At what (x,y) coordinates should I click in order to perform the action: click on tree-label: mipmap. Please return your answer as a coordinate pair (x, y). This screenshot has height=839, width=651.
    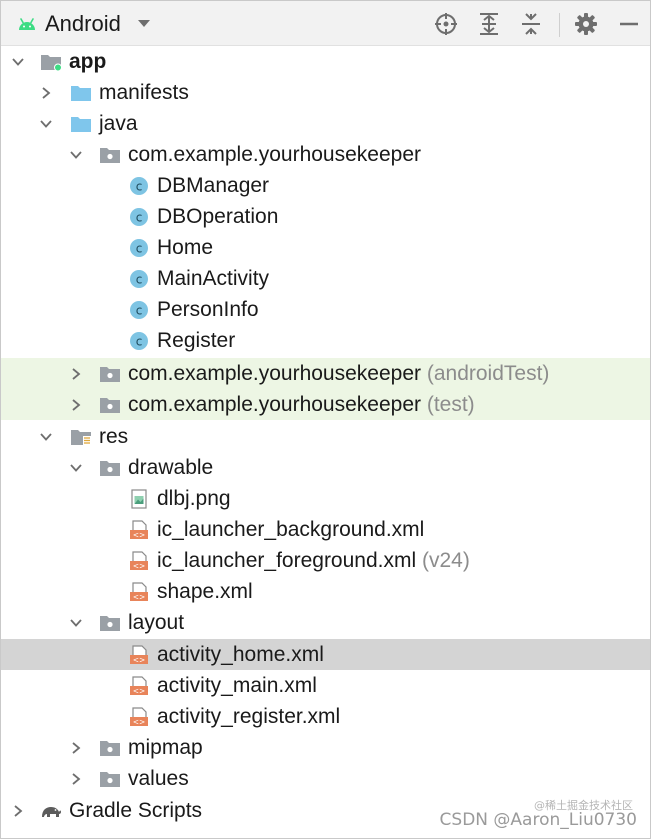
    Looking at the image, I should click on (165, 747).